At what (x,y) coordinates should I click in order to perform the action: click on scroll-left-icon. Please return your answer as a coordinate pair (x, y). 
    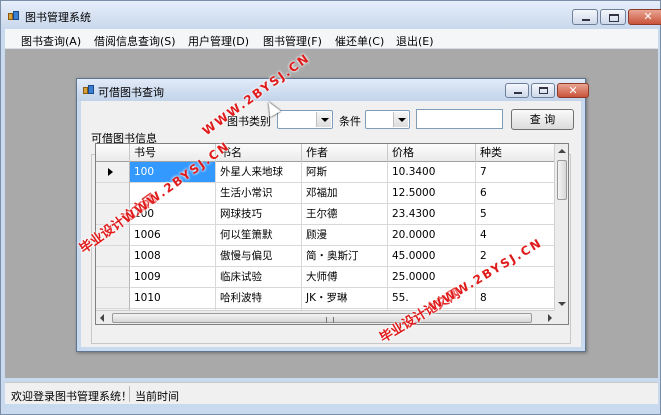
    Looking at the image, I should click on (102, 318).